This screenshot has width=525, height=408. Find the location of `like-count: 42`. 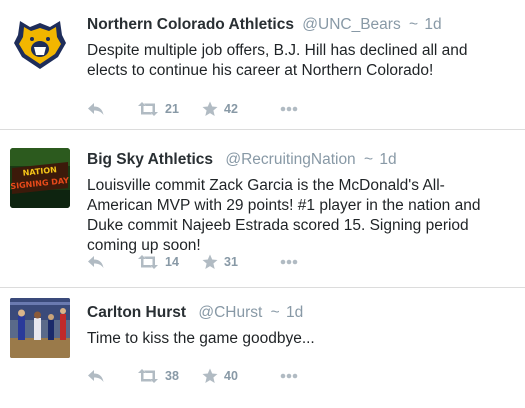

like-count: 42 is located at coordinates (231, 109).